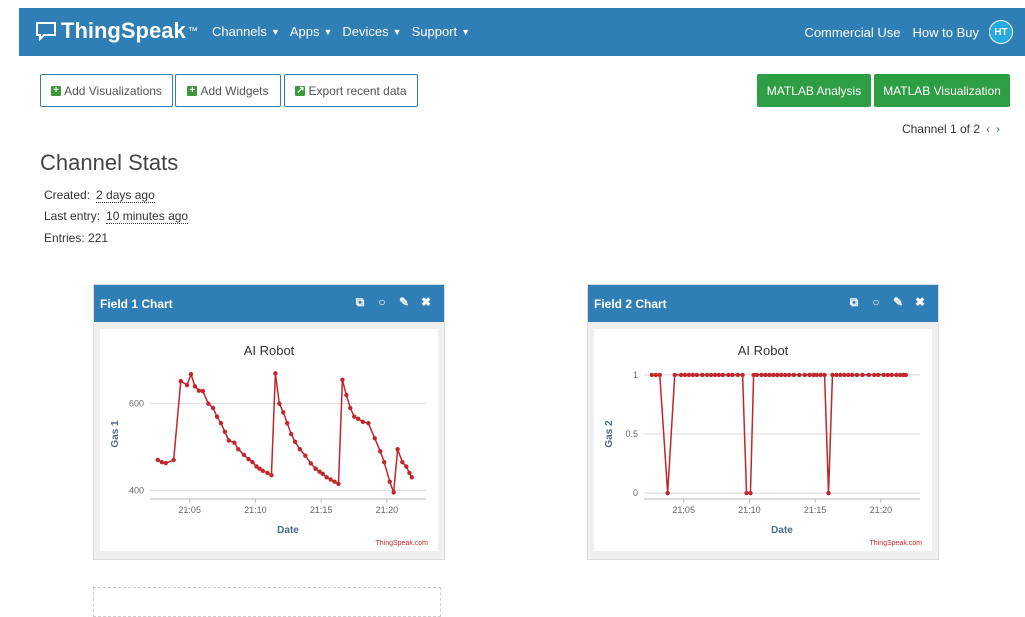 Image resolution: width=1025 pixels, height=617 pixels. Describe the element at coordinates (72, 216) in the screenshot. I see `last-entry-label: Last entry:` at that location.